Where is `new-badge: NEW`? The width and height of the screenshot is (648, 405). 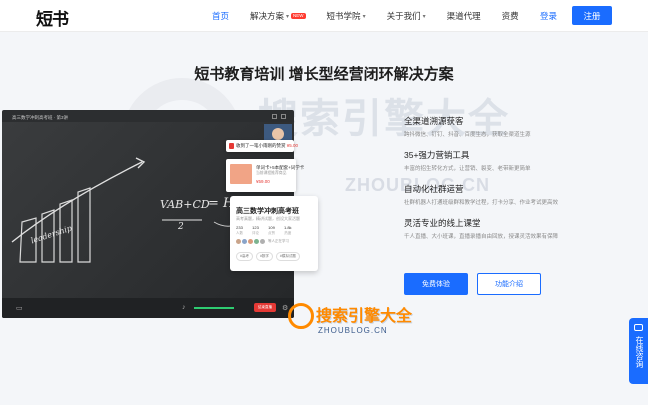
new-badge: NEW is located at coordinates (298, 16).